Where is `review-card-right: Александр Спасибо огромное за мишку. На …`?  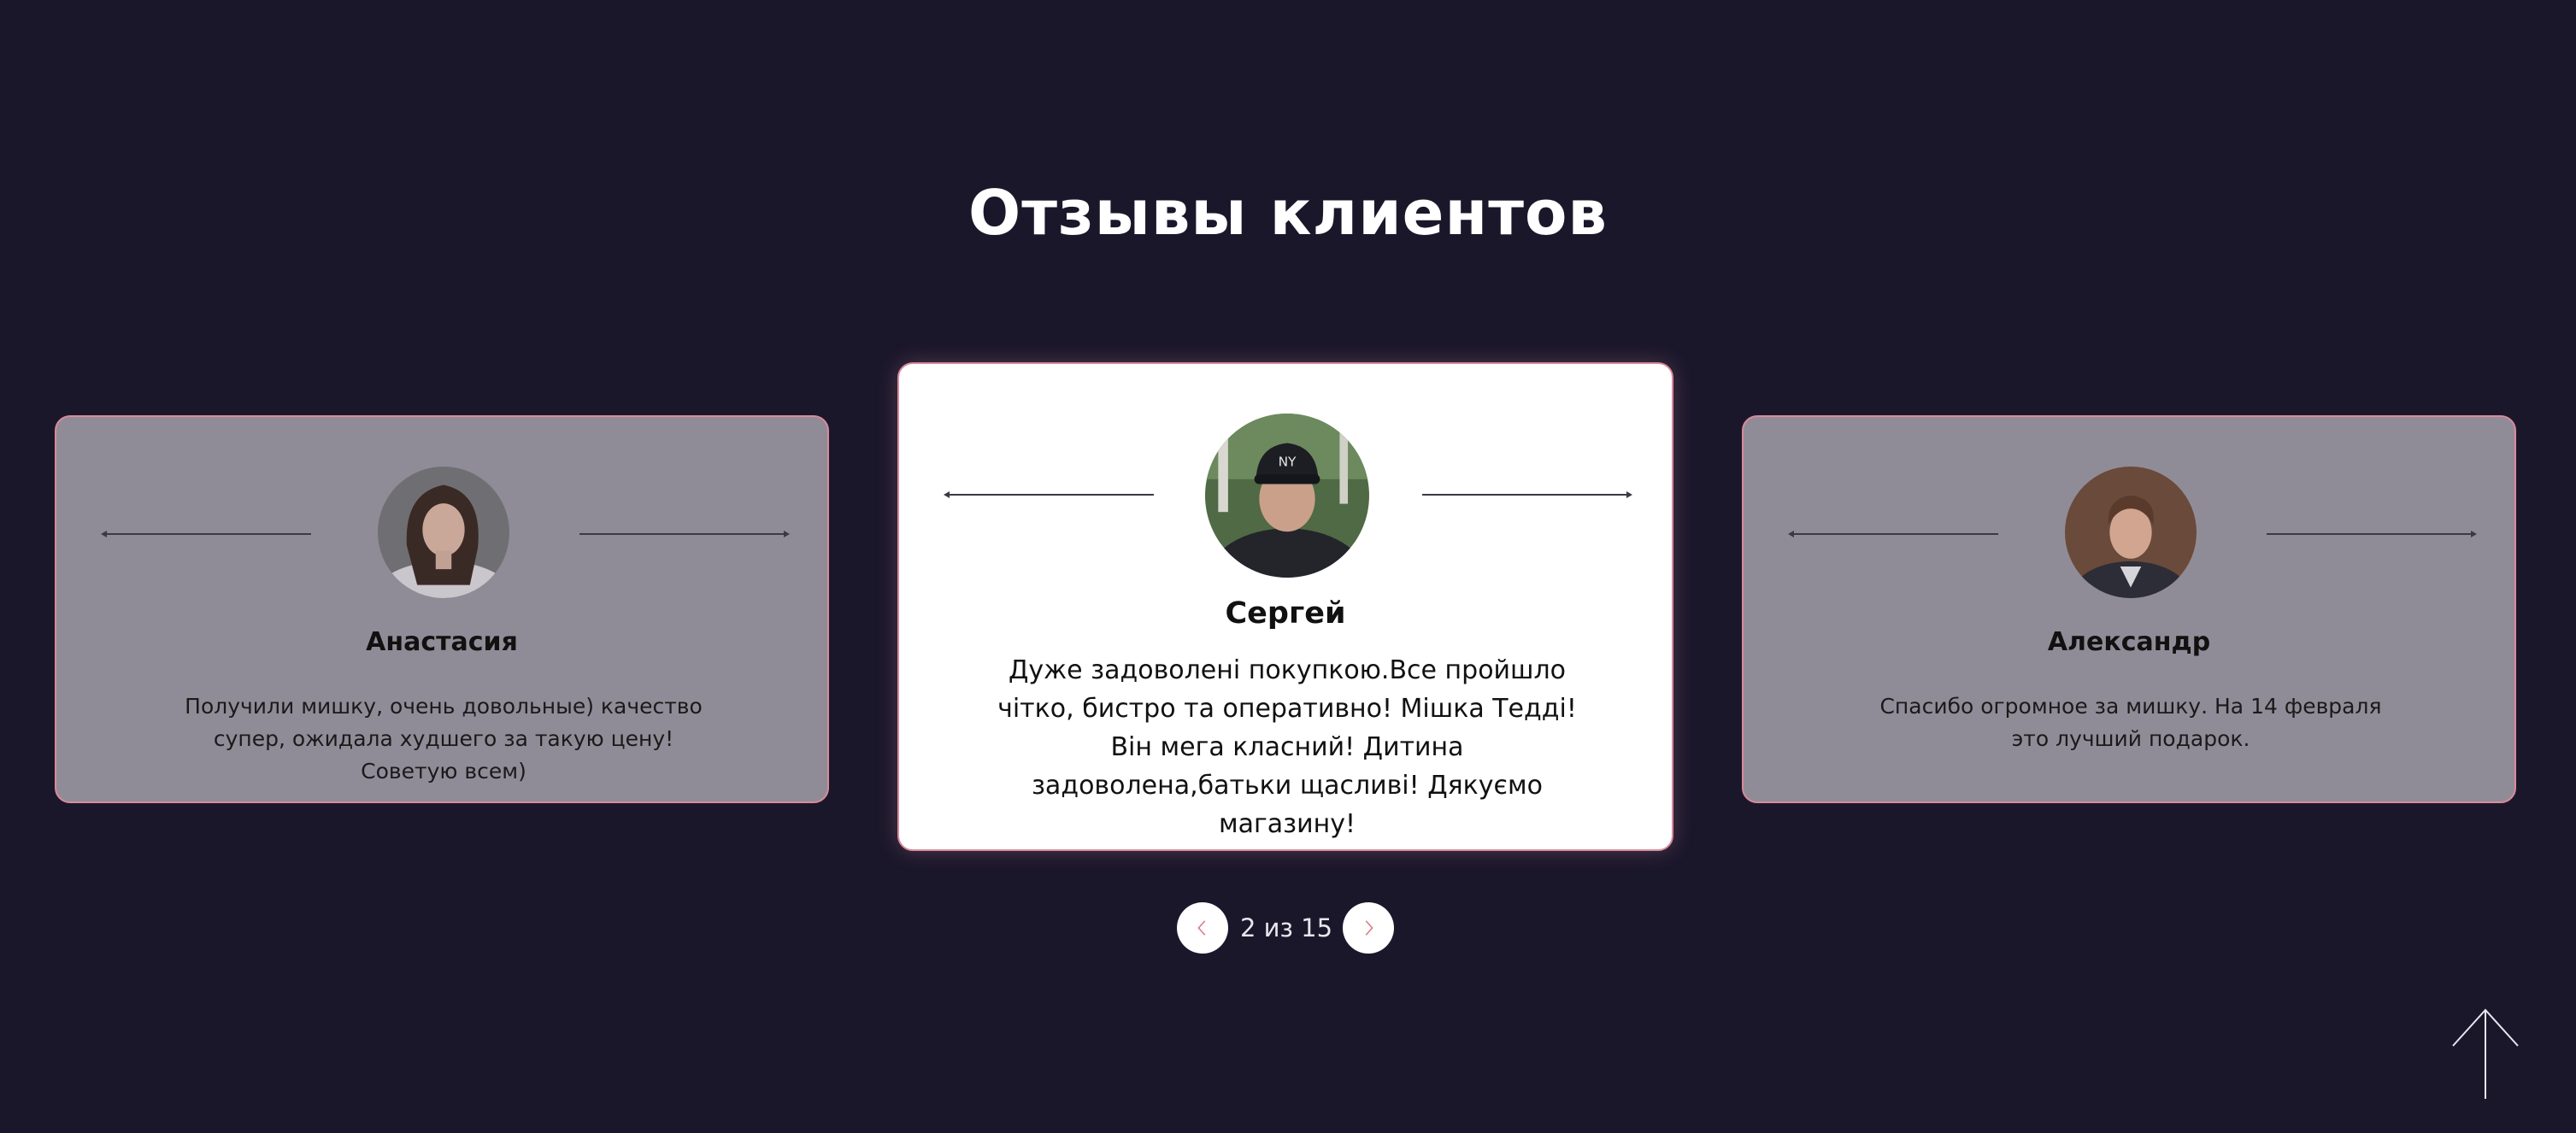
review-card-right: Александр Спасибо огромное за мишку. На … is located at coordinates (2129, 609).